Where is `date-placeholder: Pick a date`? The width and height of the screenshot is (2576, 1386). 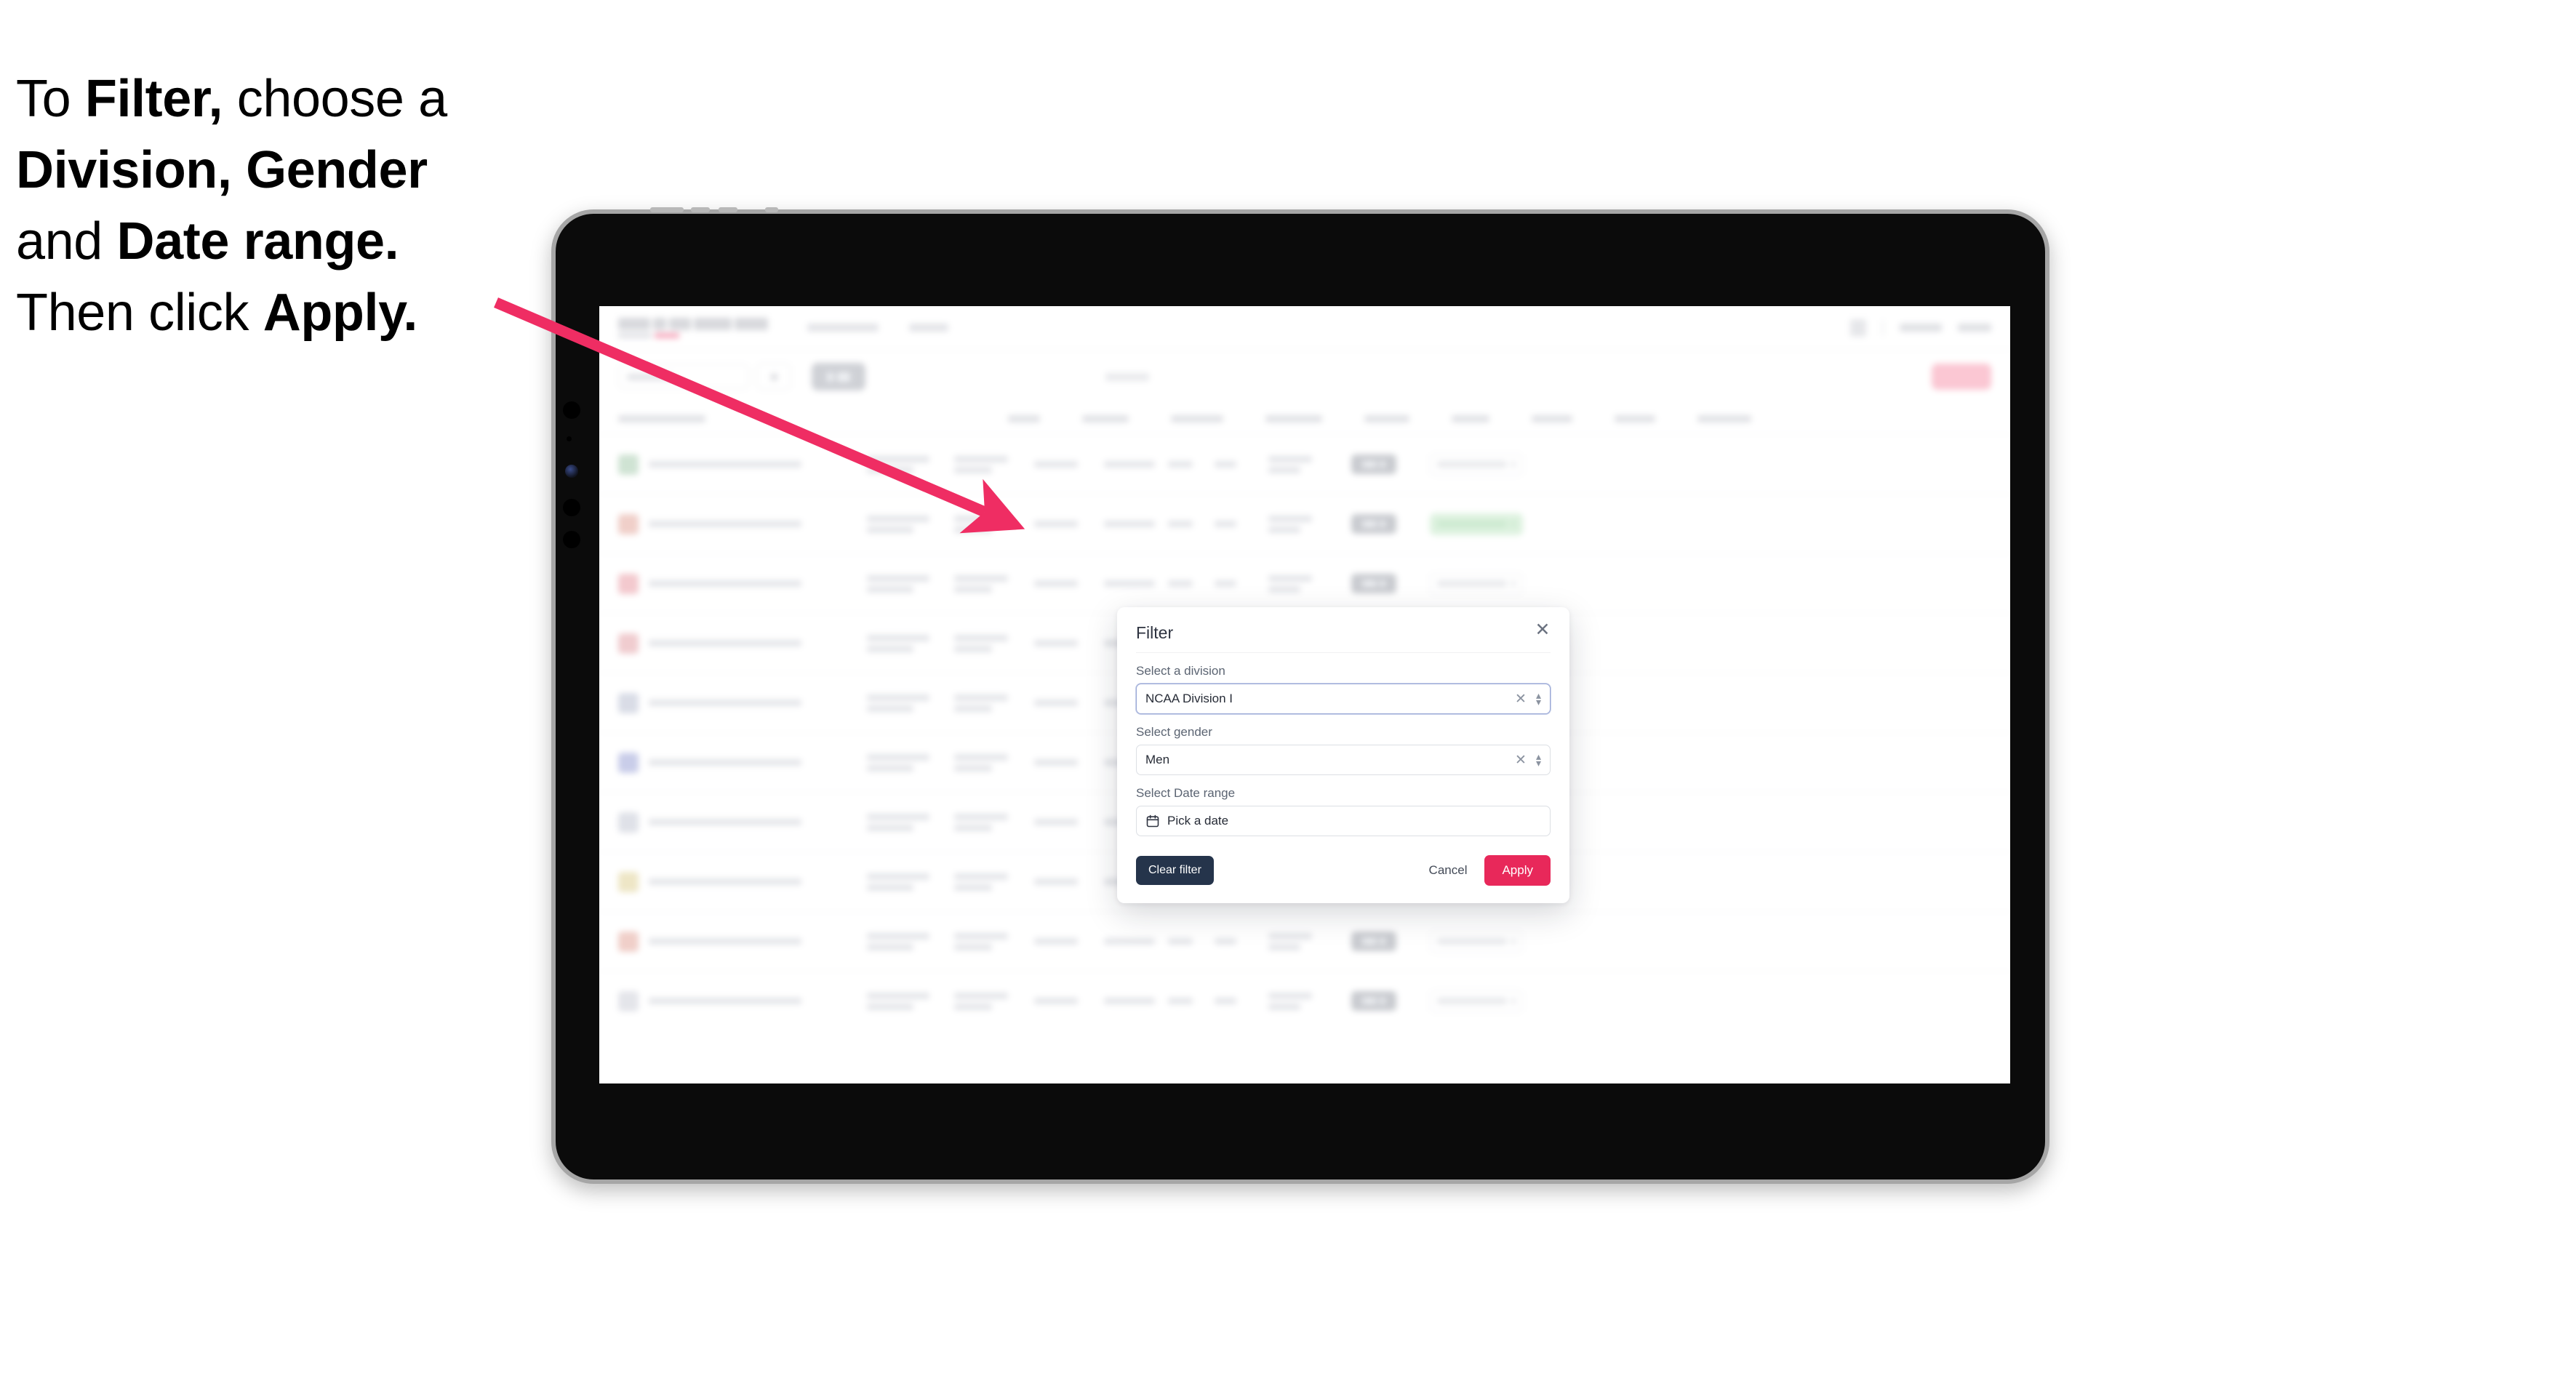
date-placeholder: Pick a date is located at coordinates (1198, 821).